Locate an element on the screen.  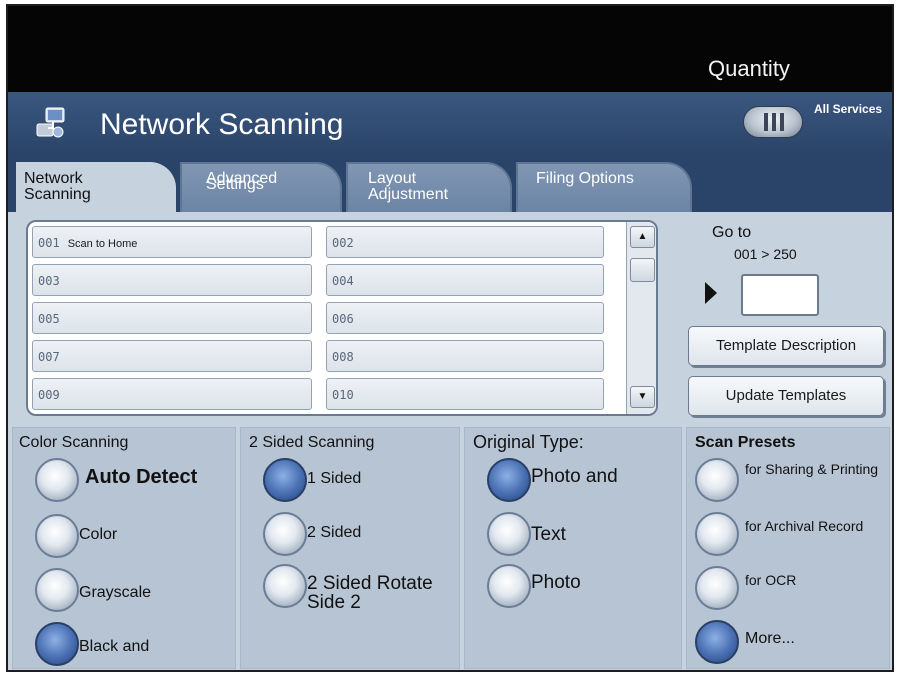
page-title: Network Scanning is located at coordinates (222, 124).